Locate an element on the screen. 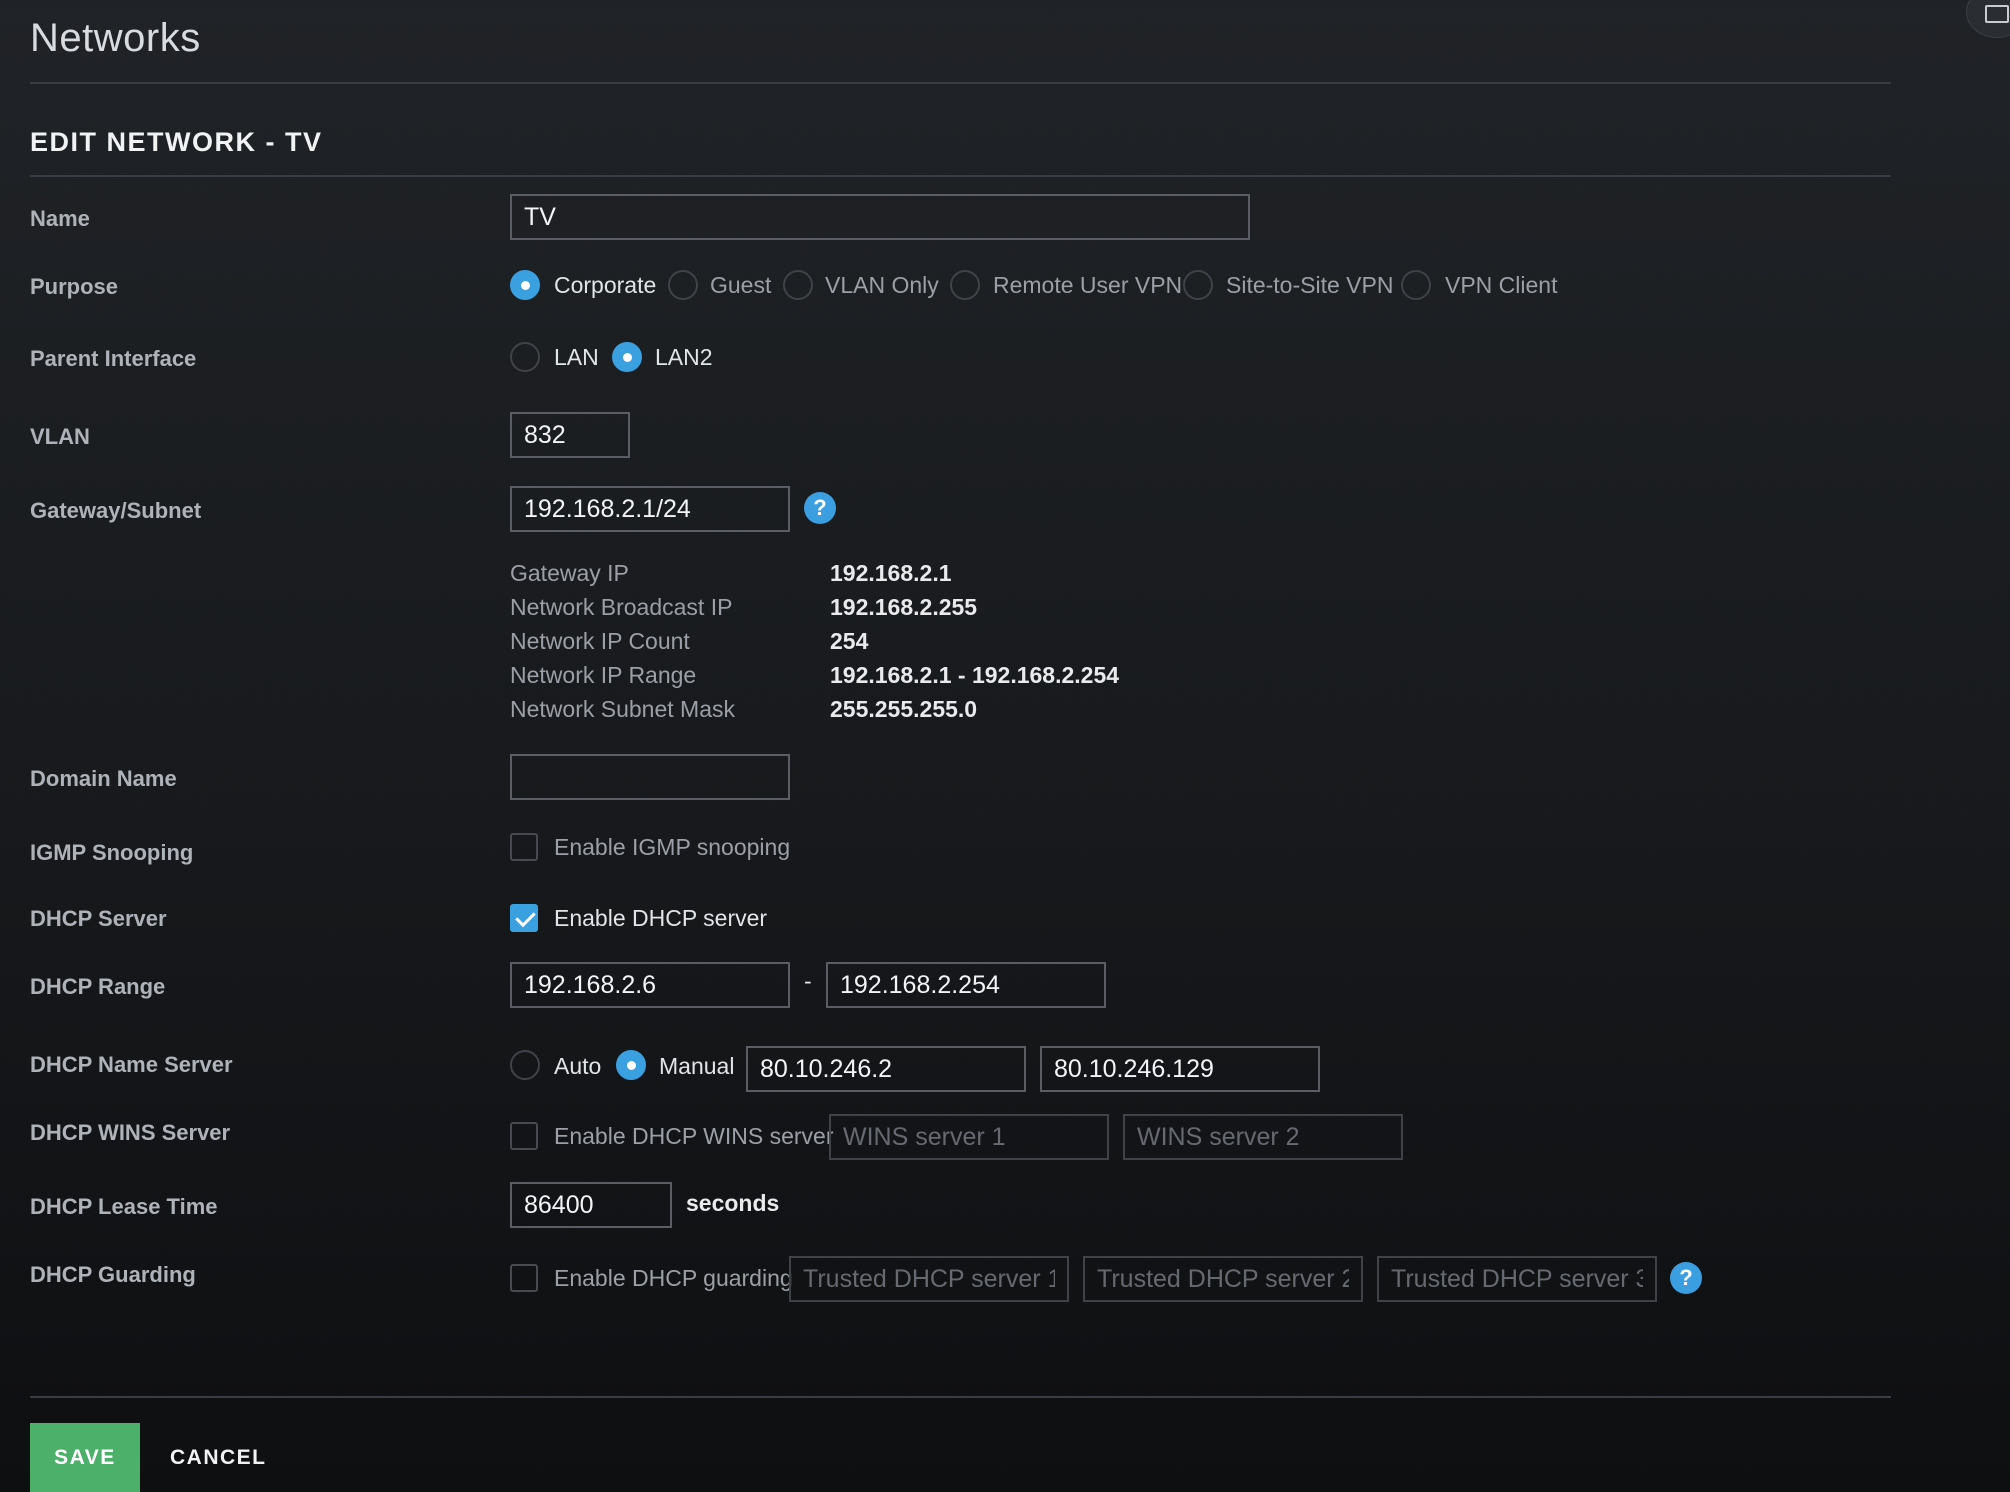 The image size is (2010, 1492). gateway-ip-value: 192.168.2.1 is located at coordinates (891, 573).